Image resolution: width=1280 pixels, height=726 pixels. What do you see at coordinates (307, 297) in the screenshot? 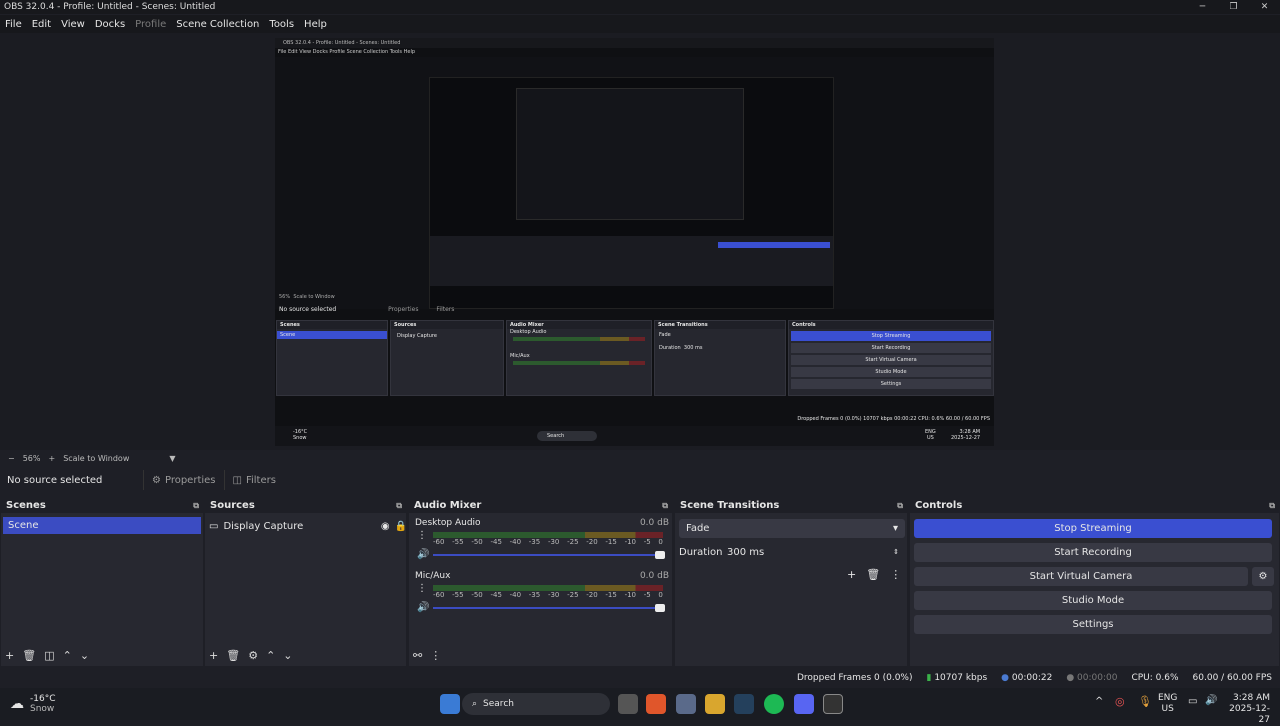
I see `nested-zoom: 56% Scale to Window` at bounding box center [307, 297].